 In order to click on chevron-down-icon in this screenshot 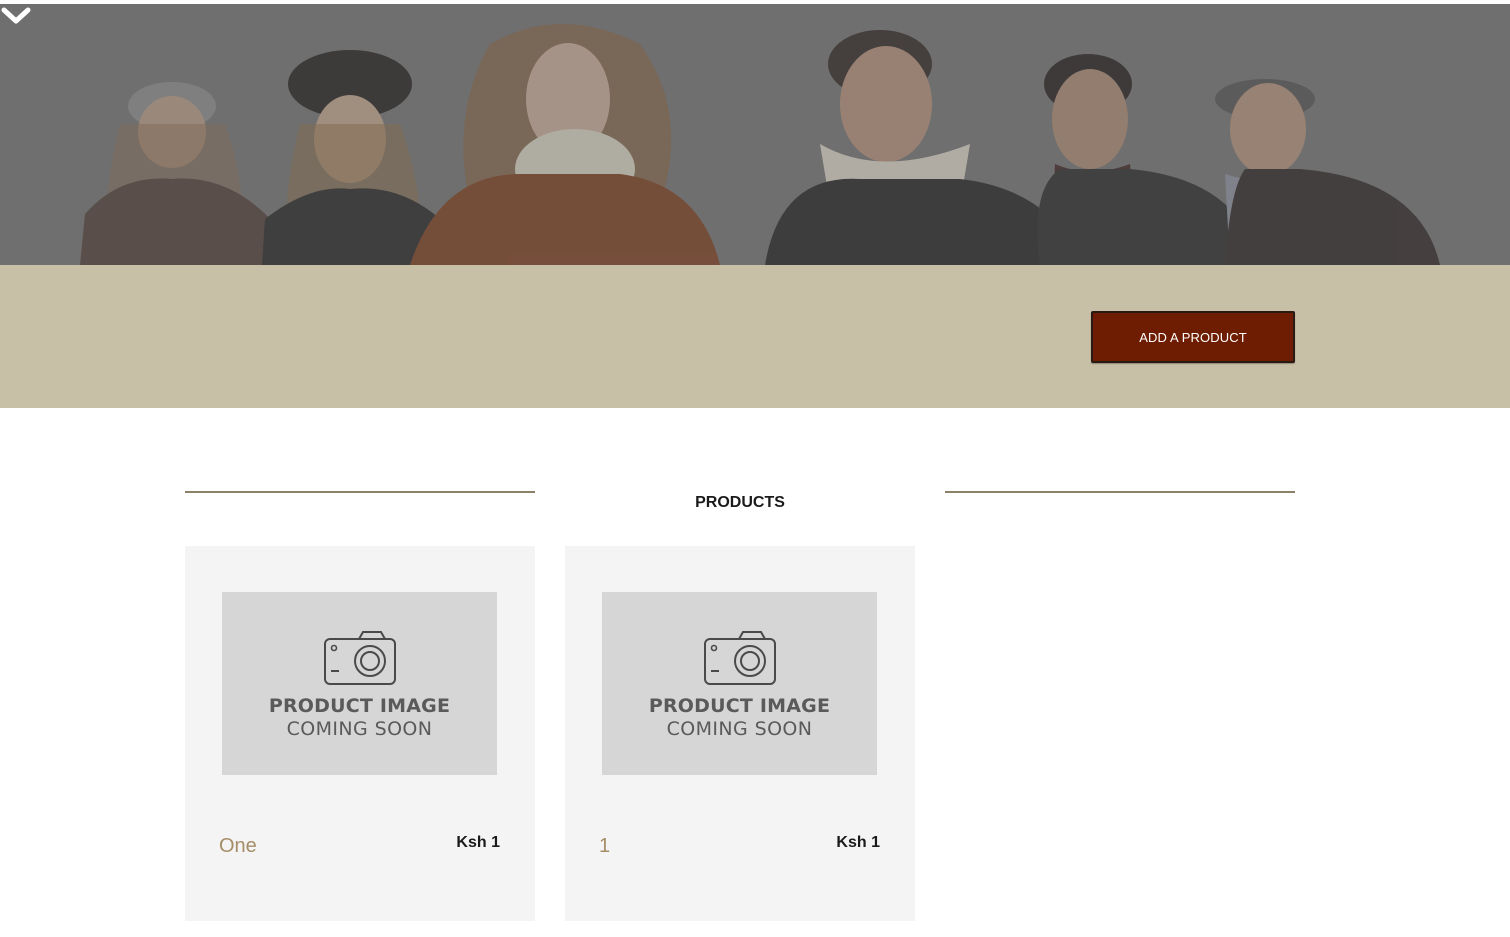, I will do `click(16, 16)`.